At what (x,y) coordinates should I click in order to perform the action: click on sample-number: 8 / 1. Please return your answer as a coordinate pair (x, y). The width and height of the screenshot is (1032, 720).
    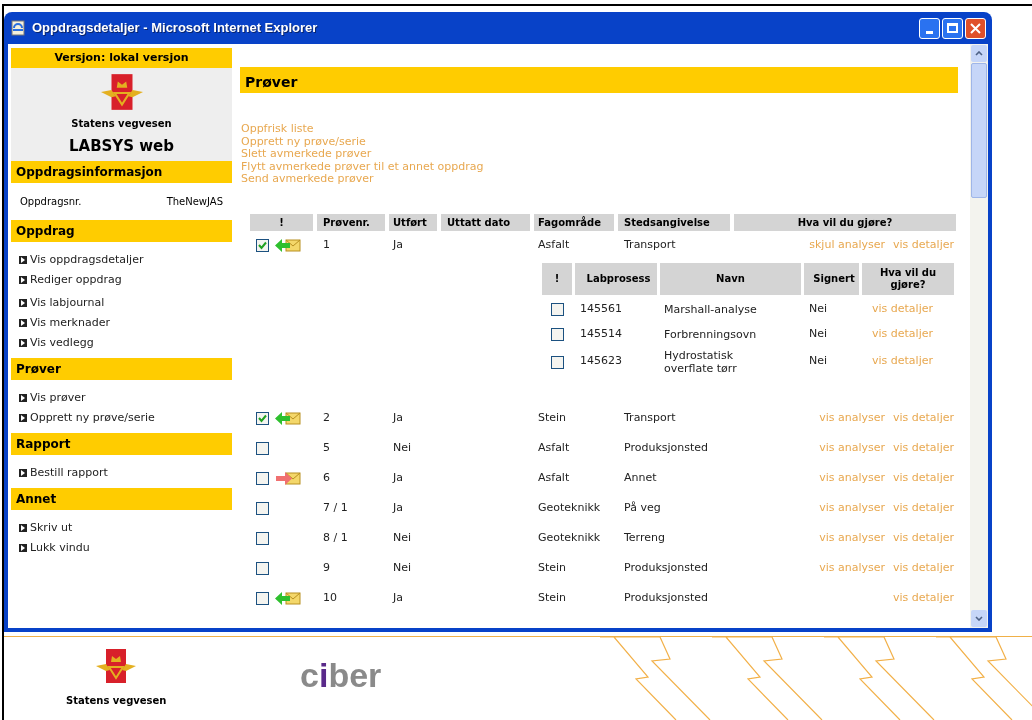
    Looking at the image, I should click on (335, 538).